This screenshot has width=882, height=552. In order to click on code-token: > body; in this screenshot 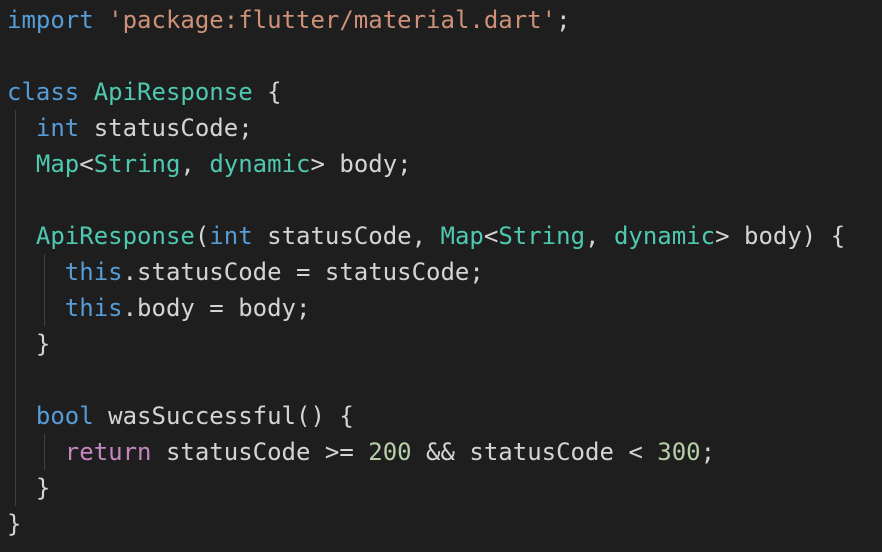, I will do `click(361, 164)`.